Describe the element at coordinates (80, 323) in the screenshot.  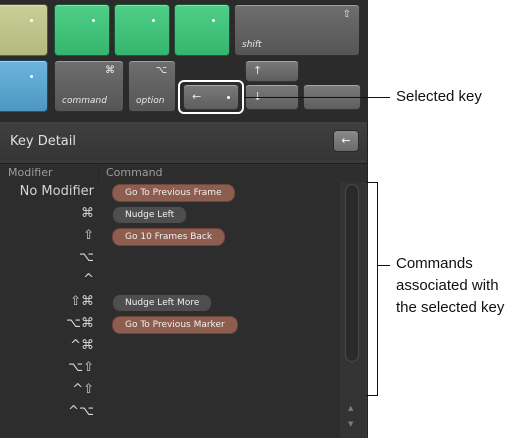
I see `modifier-label: ⌥⌘` at that location.